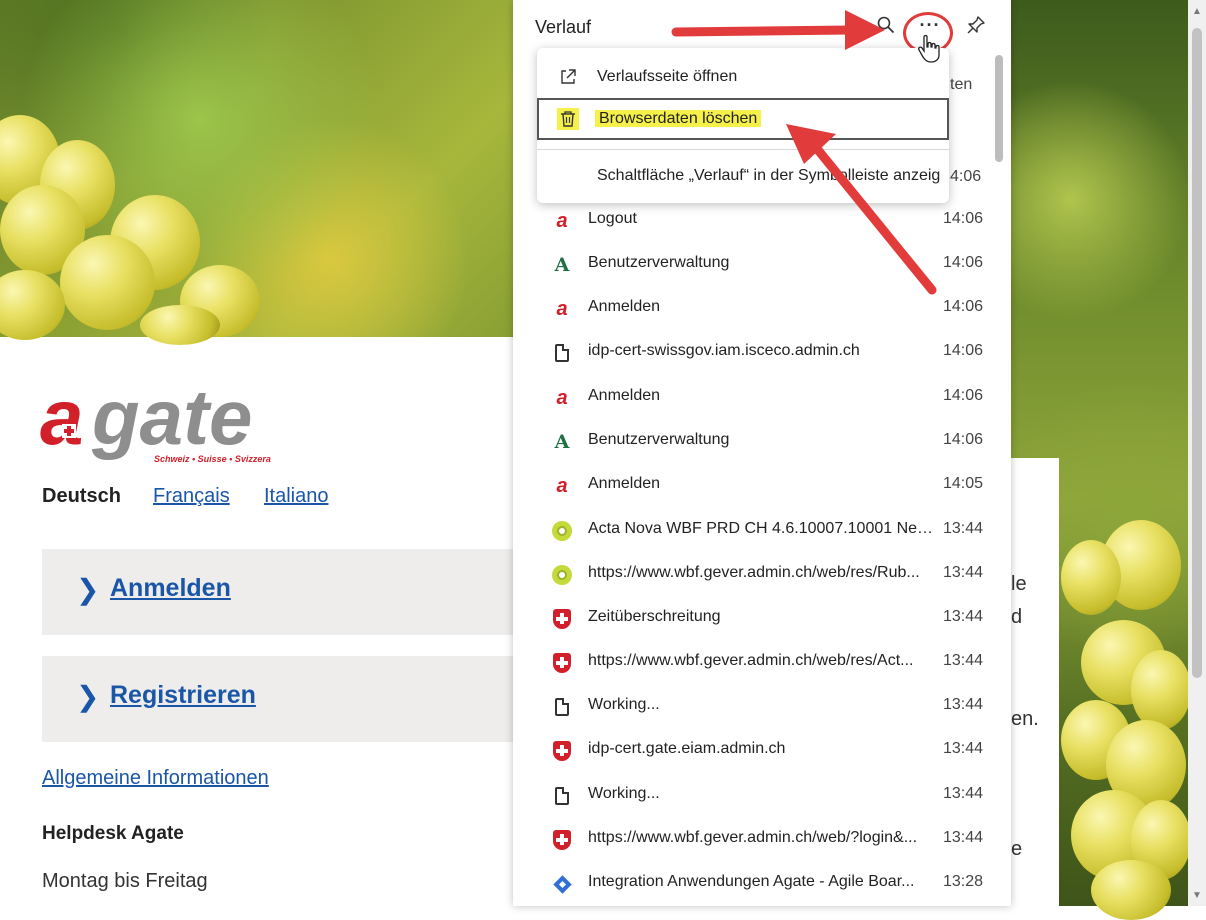 Image resolution: width=1206 pixels, height=920 pixels. What do you see at coordinates (61, 417) in the screenshot?
I see `svg-text: a` at bounding box center [61, 417].